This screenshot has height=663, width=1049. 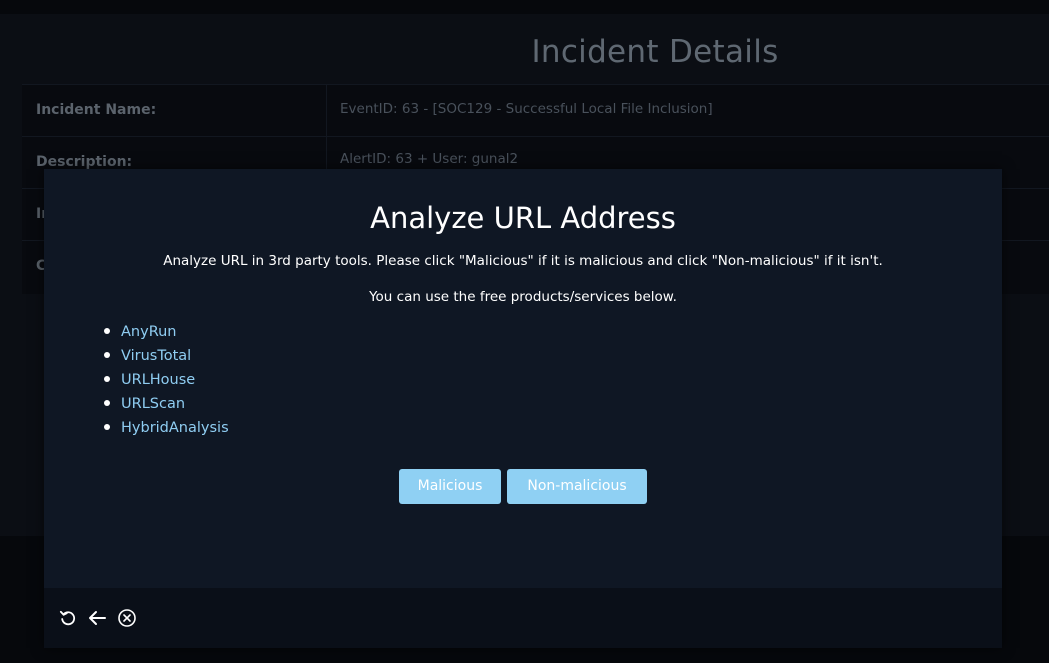 What do you see at coordinates (149, 332) in the screenshot?
I see `tool-link-anyrun: AnyRun` at bounding box center [149, 332].